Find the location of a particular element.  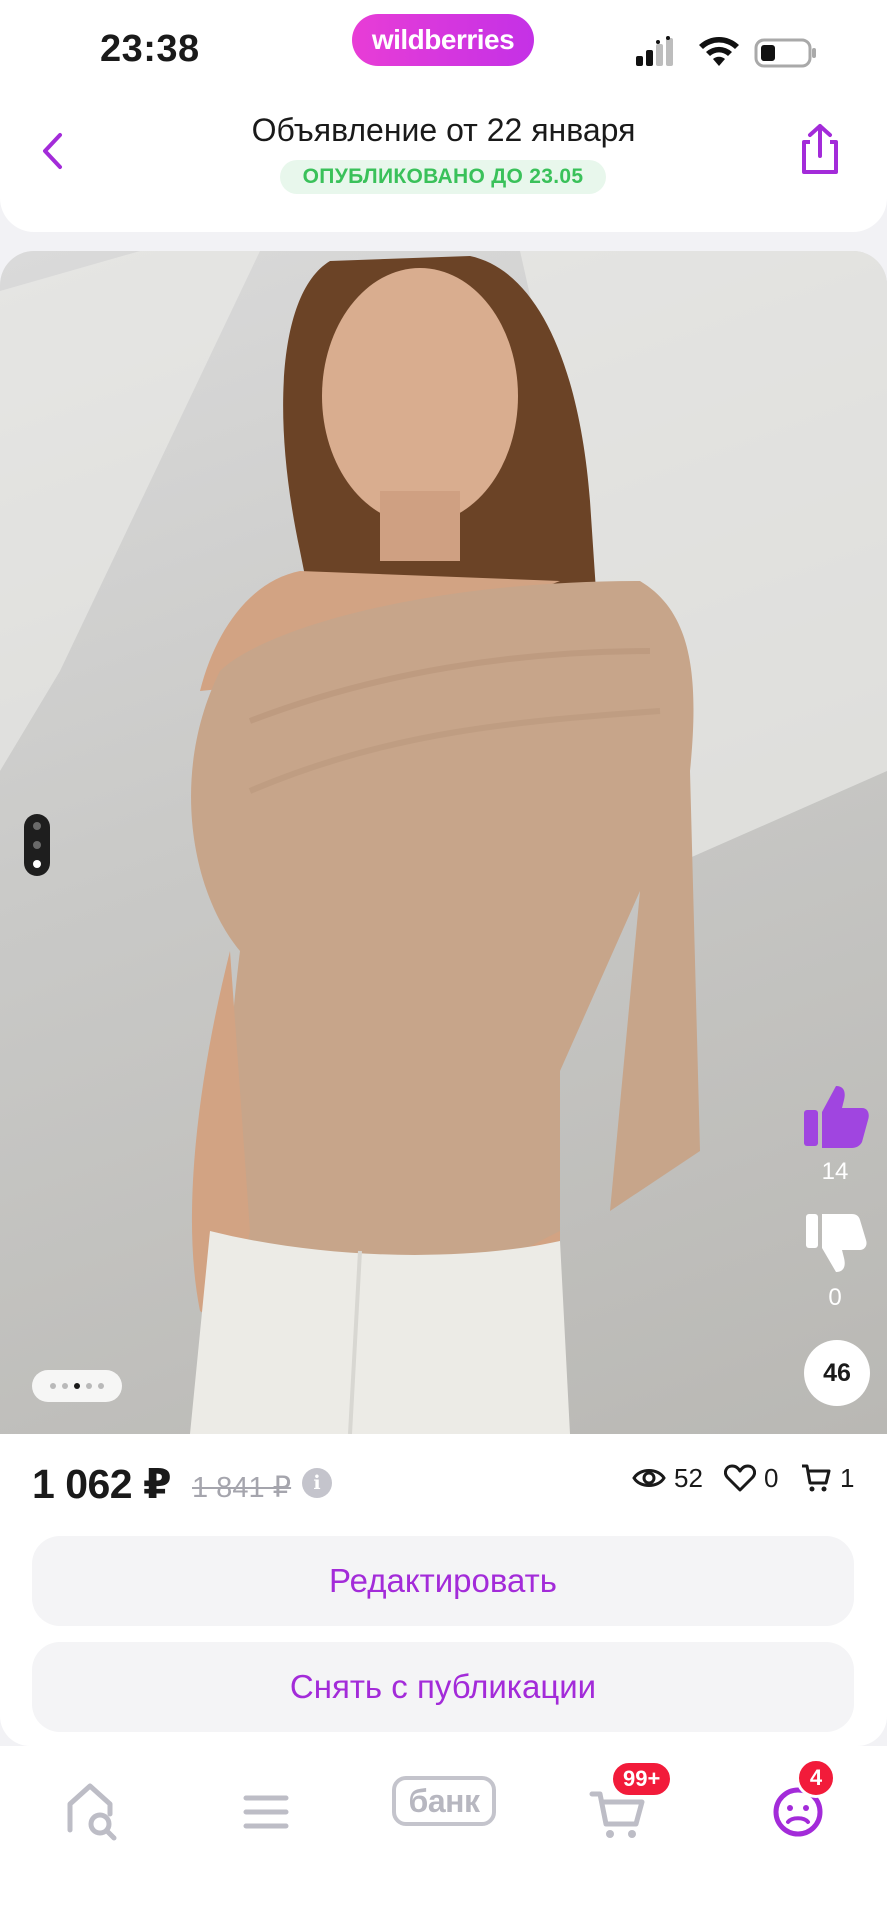

unpublish-button: Снять с публикации is located at coordinates (443, 1687).